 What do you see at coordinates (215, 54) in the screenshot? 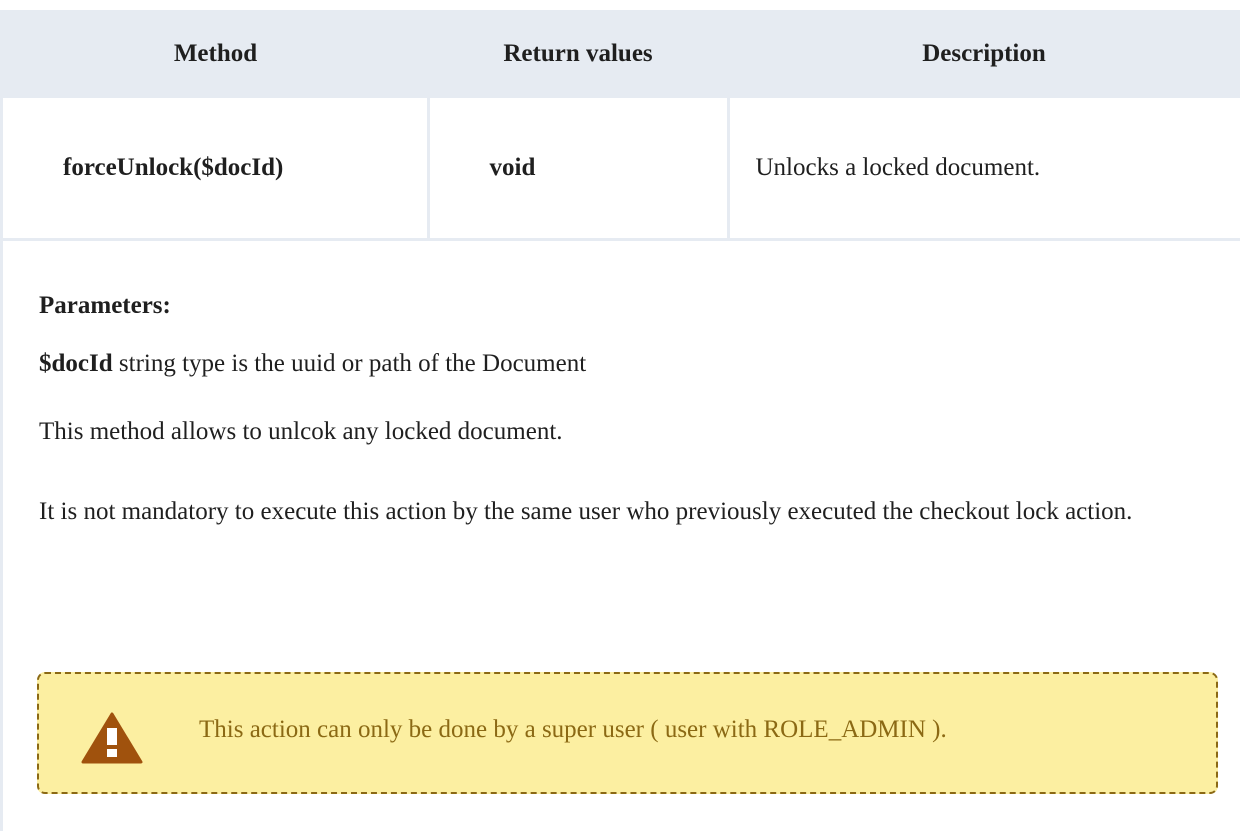
I see `header-method: Method` at bounding box center [215, 54].